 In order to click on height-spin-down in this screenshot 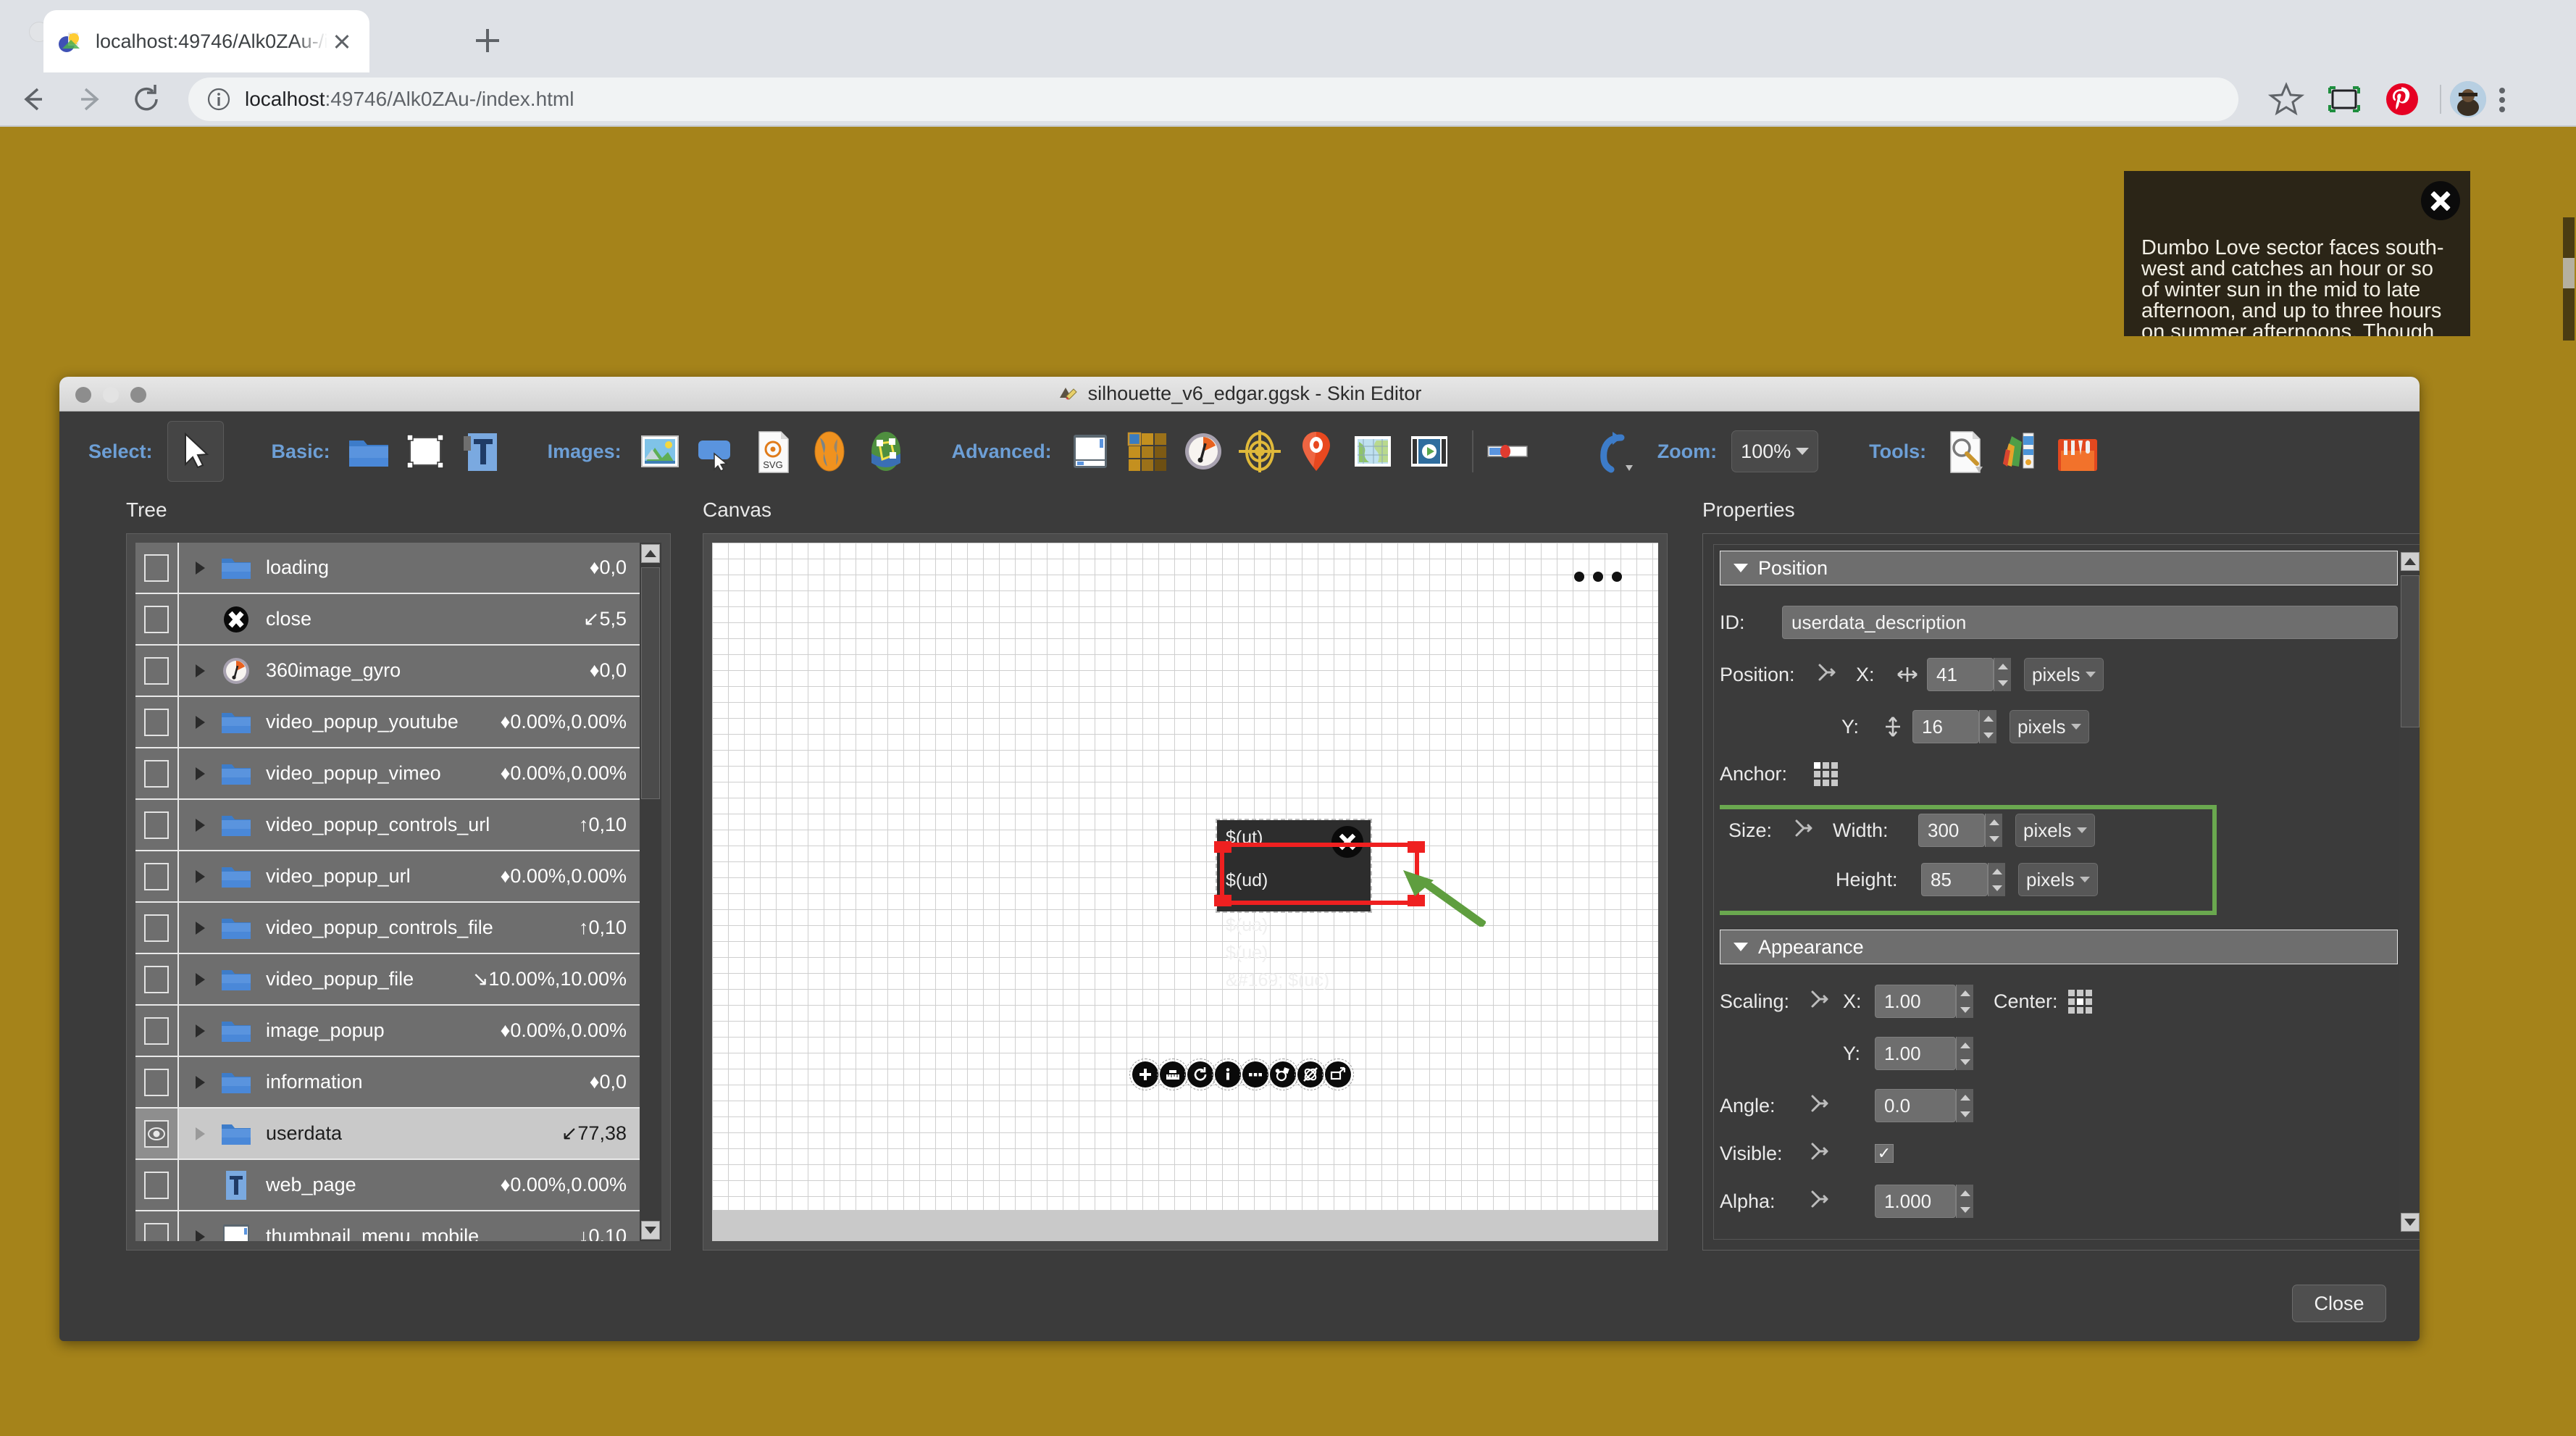, I will do `click(1997, 888)`.